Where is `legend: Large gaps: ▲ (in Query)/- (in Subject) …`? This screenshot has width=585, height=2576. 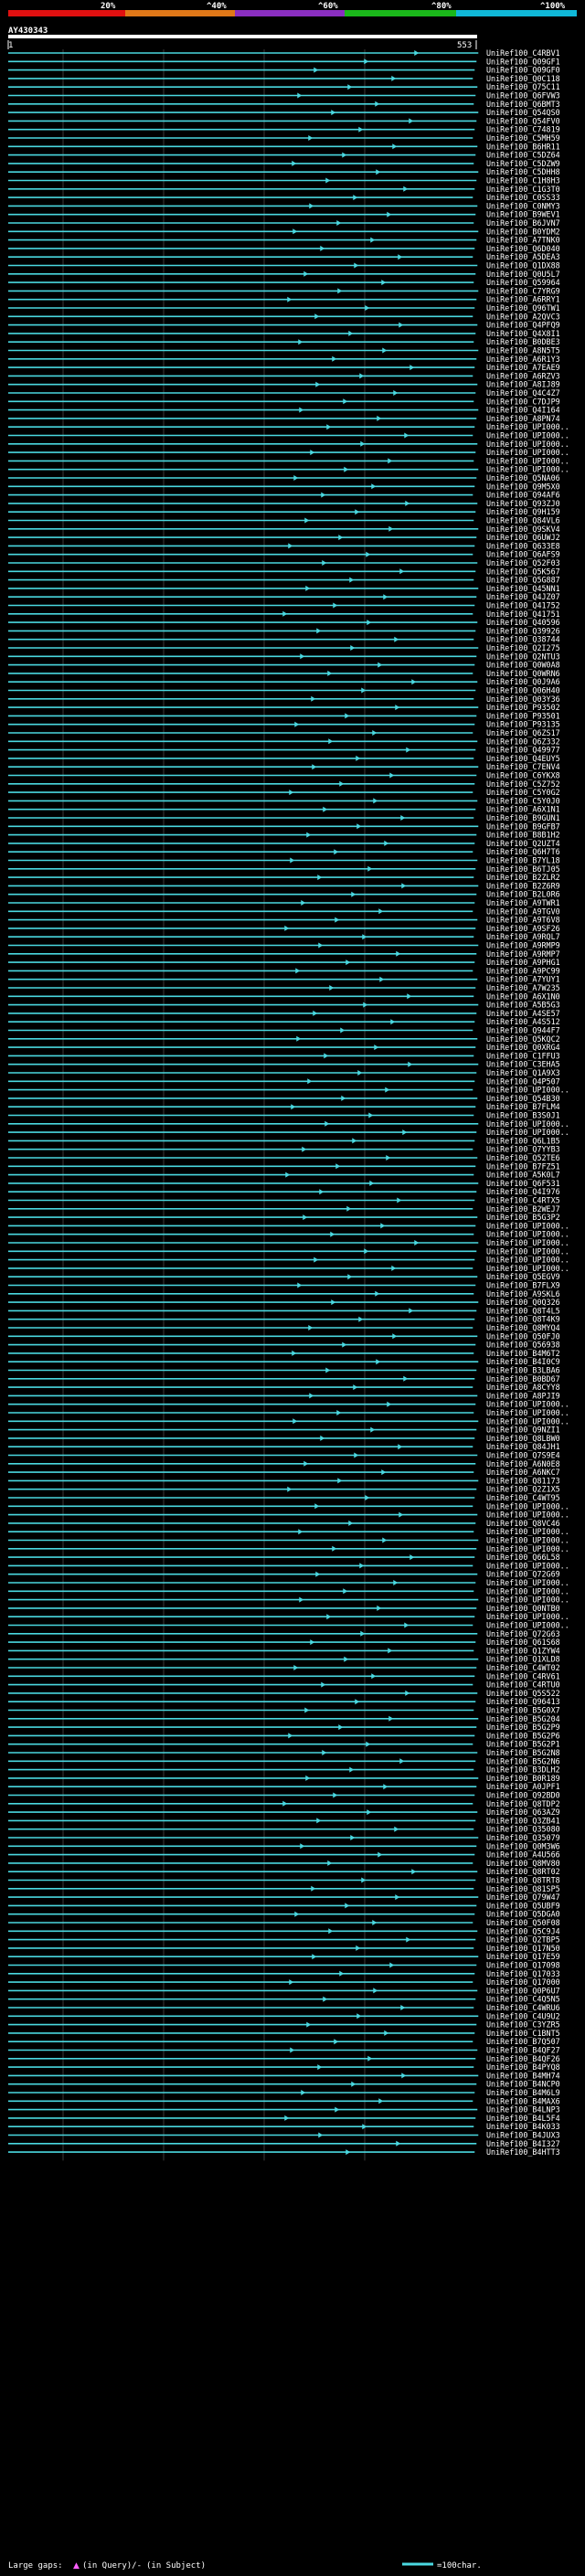
legend: Large gaps: ▲ (in Query)/- (in Subject) … is located at coordinates (245, 2566).